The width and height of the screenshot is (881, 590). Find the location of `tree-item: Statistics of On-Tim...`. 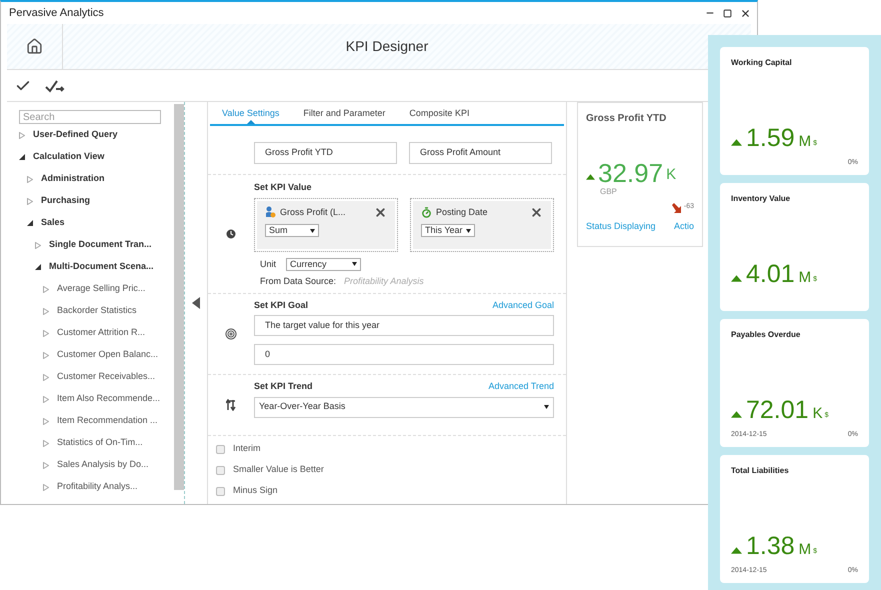

tree-item: Statistics of On-Tim... is located at coordinates (100, 443).